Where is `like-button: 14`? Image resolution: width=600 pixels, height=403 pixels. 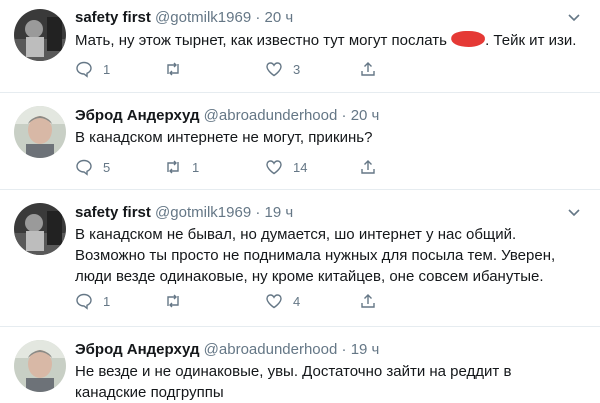 like-button: 14 is located at coordinates (286, 167).